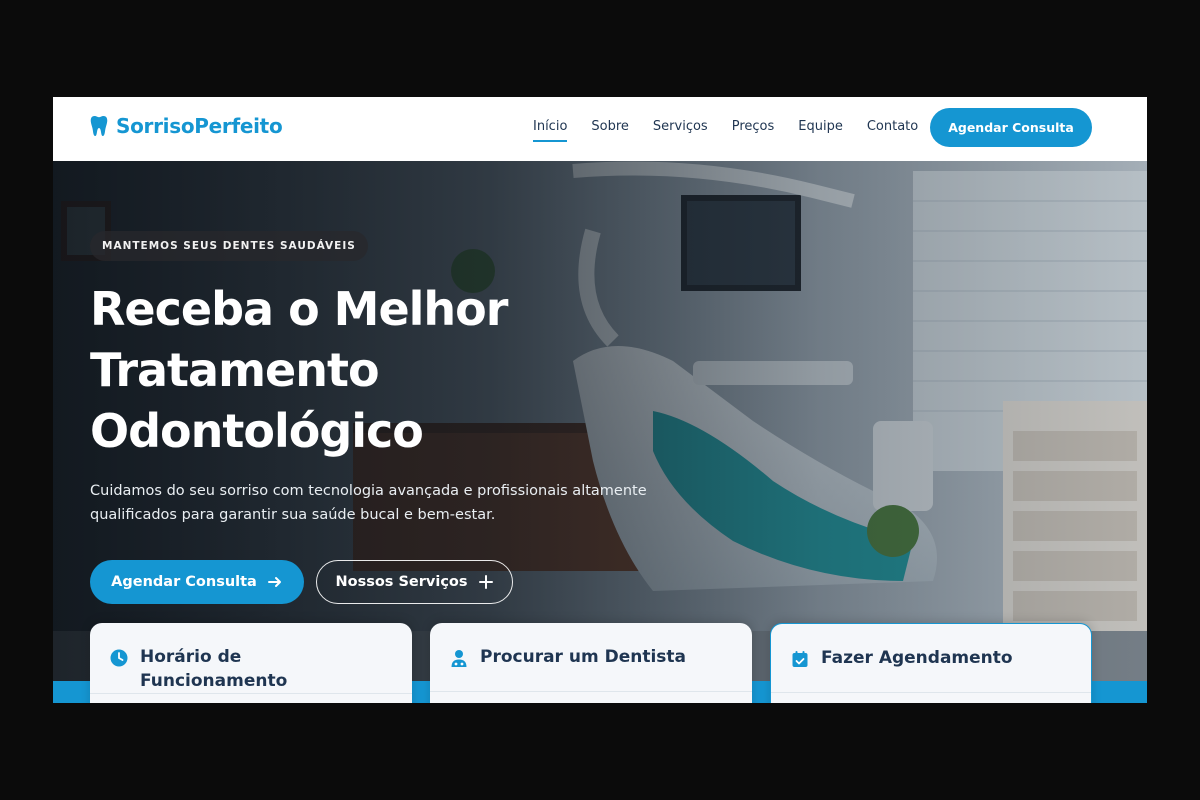 The width and height of the screenshot is (1200, 800). Describe the element at coordinates (459, 658) in the screenshot. I see `doctor-icon` at that location.